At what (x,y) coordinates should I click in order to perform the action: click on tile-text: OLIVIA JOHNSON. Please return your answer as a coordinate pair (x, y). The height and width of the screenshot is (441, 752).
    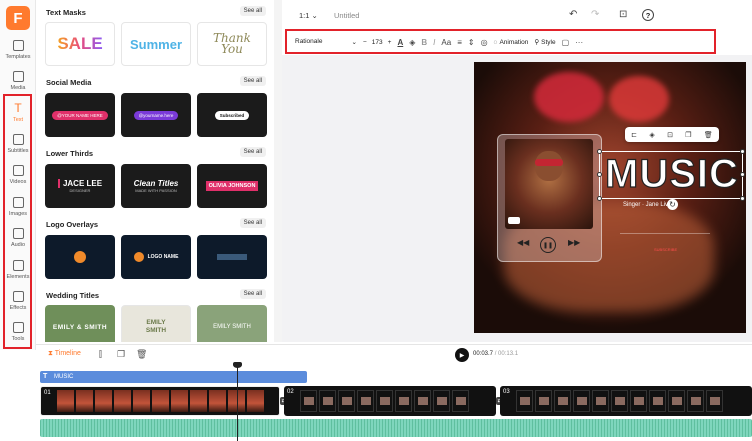
    Looking at the image, I should click on (232, 186).